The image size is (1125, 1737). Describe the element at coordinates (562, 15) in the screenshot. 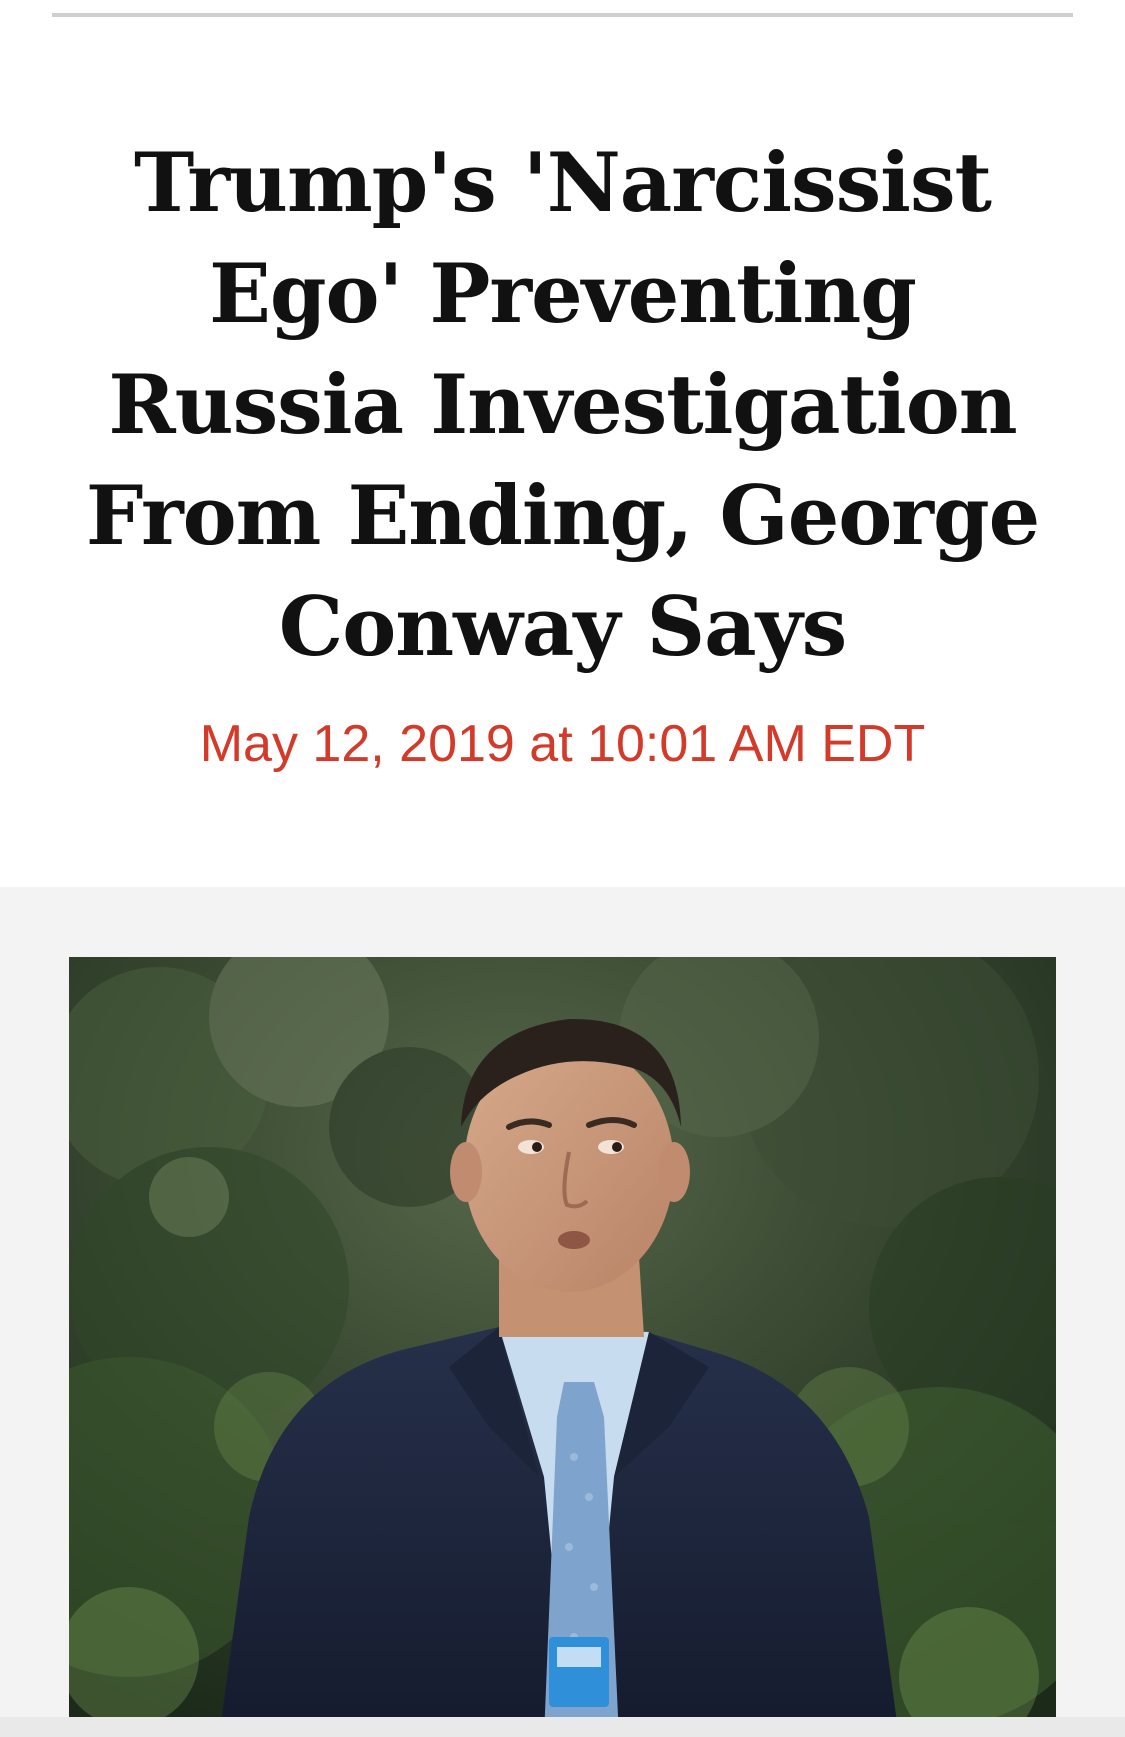

I see `top-divider` at that location.